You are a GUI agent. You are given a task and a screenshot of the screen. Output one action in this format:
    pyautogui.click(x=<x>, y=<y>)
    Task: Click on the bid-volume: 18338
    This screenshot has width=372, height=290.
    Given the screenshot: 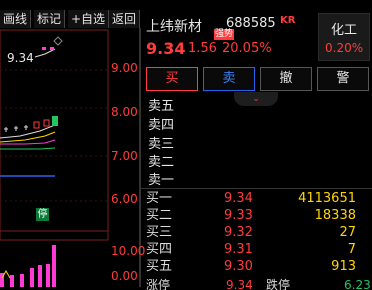 What is the action you would take?
    pyautogui.click(x=335, y=215)
    